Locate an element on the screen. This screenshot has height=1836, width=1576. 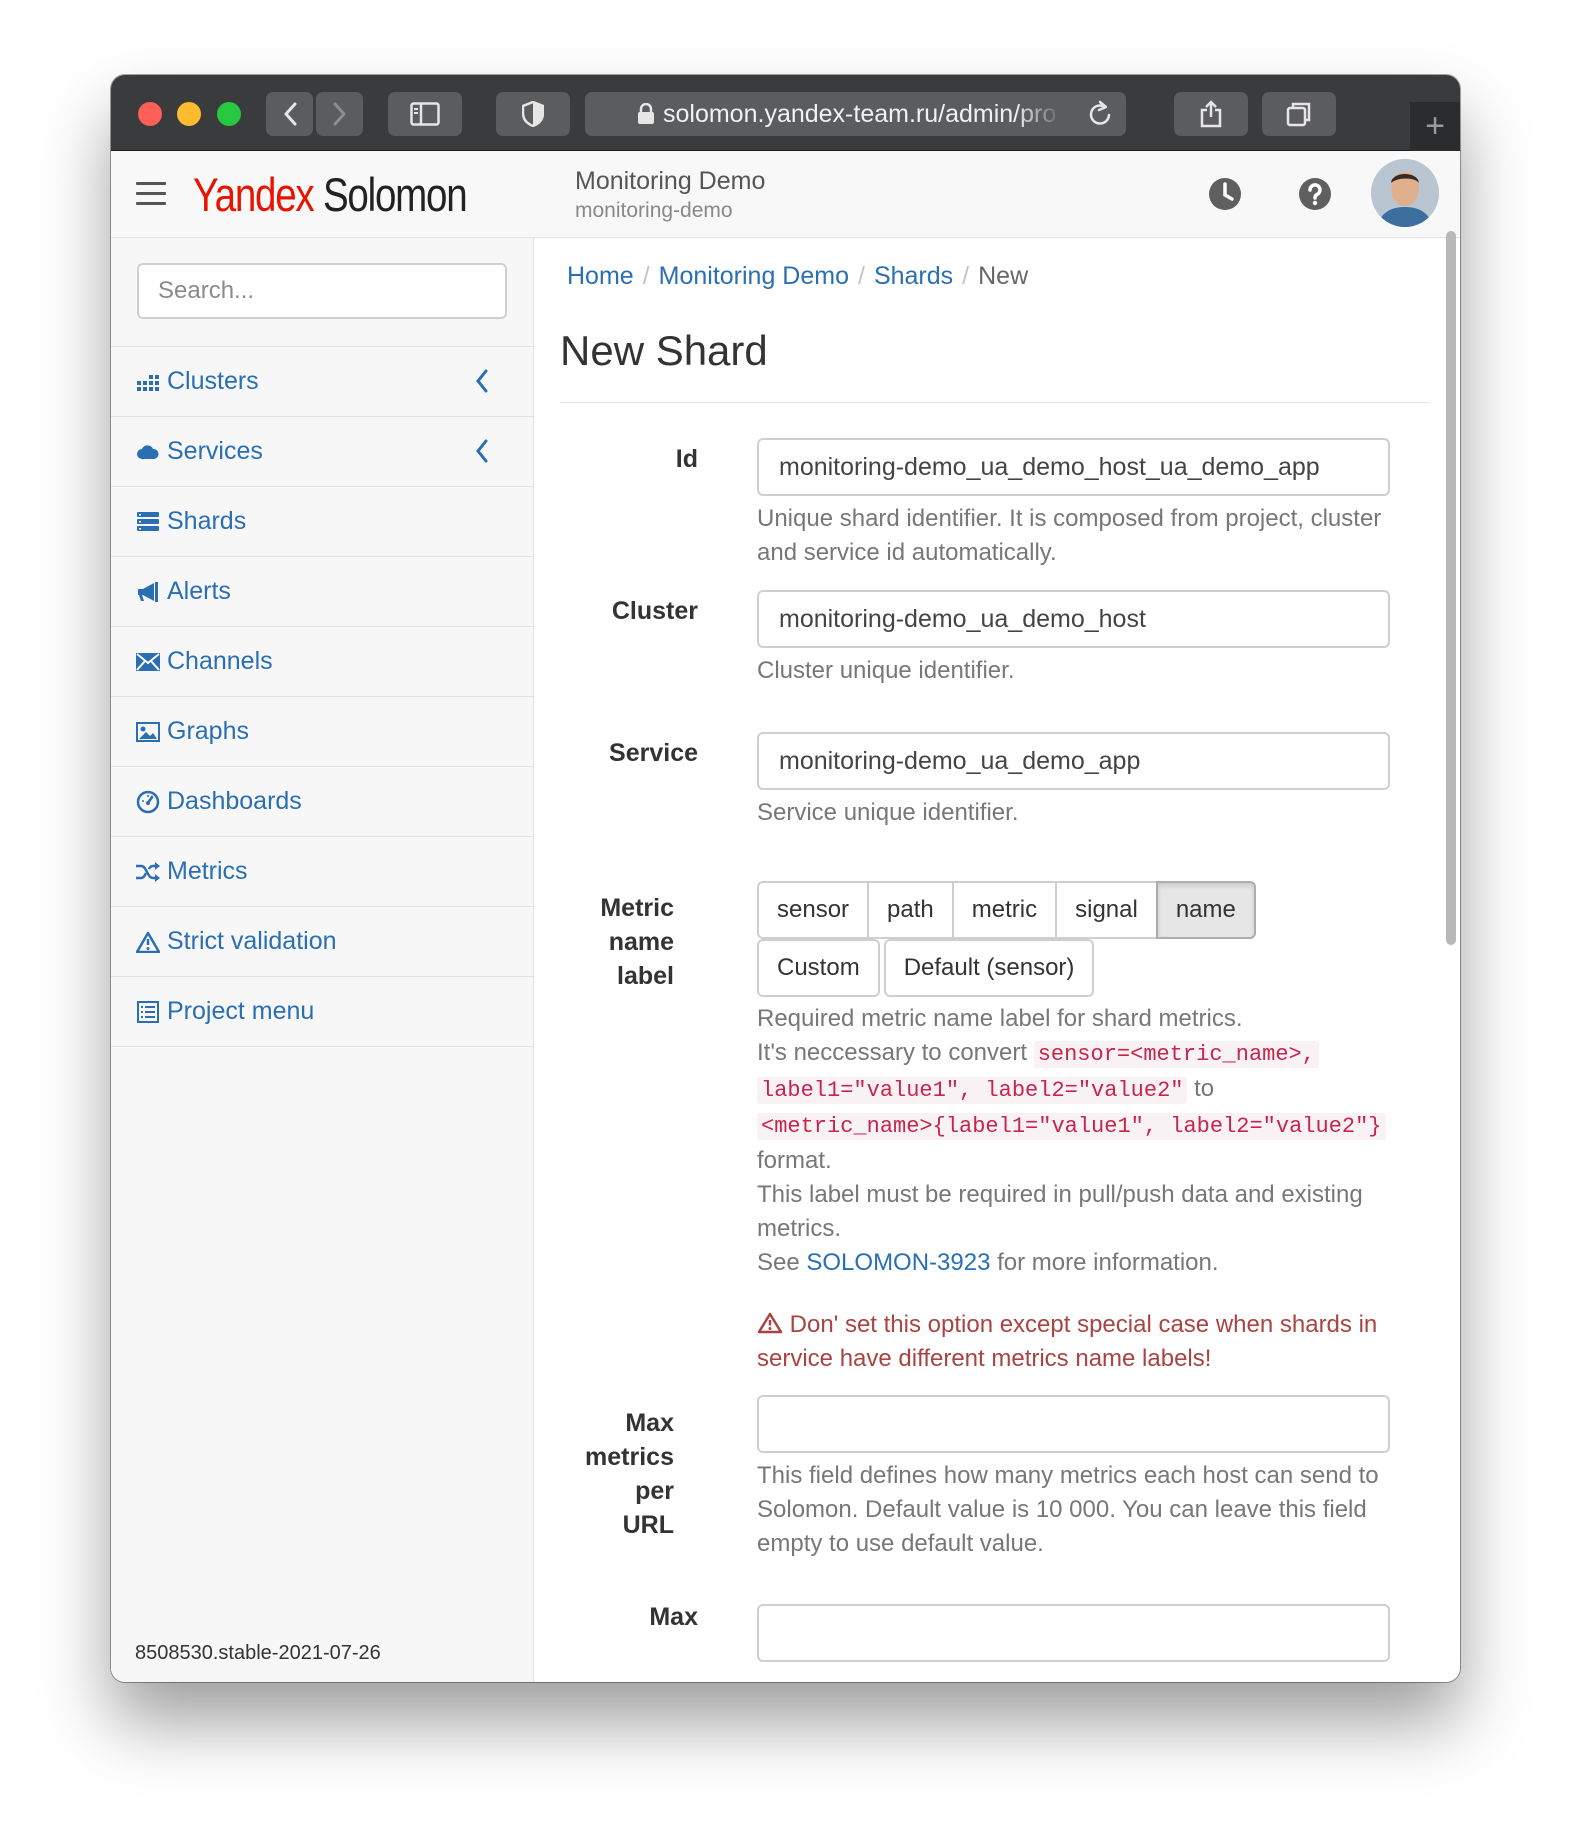
breadcrumb-home-link: Home is located at coordinates (600, 276).